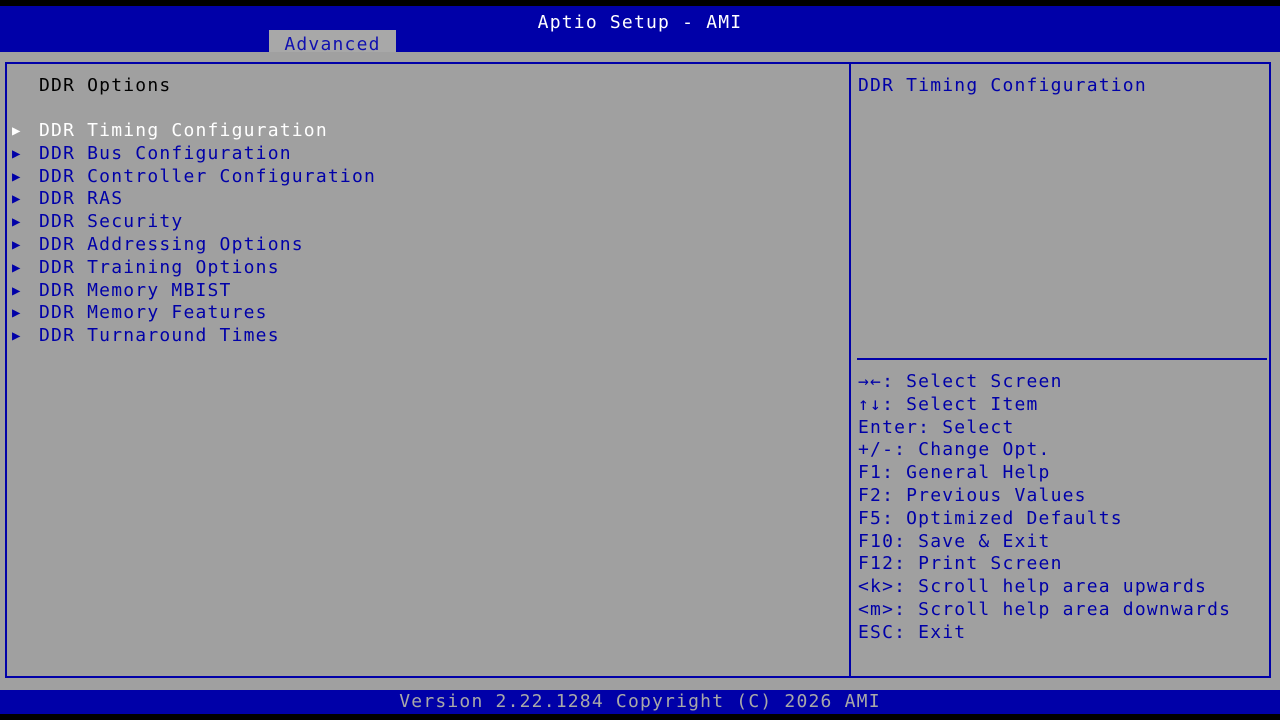 This screenshot has width=1280, height=720. I want to click on key-hint-scroll-up: <k>: Scroll help area upwards, so click(1033, 587).